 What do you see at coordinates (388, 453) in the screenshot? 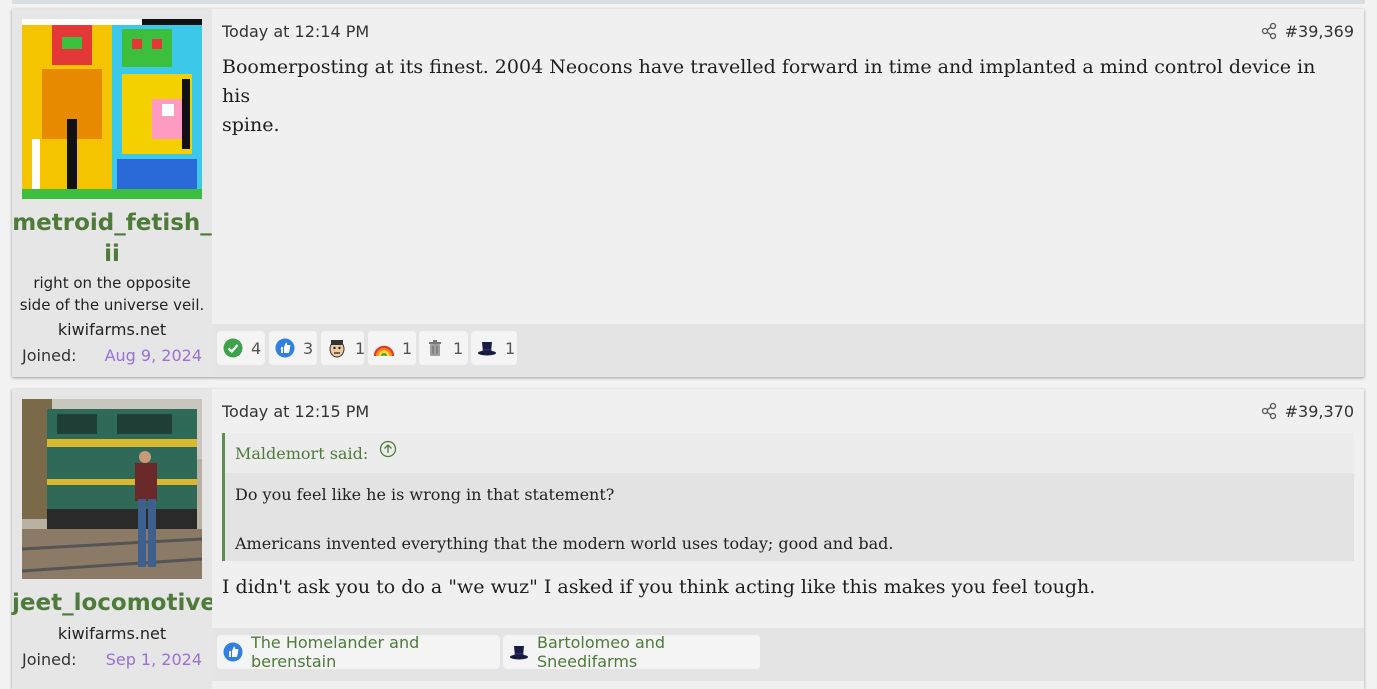
I see `jump-to-quote-icon` at bounding box center [388, 453].